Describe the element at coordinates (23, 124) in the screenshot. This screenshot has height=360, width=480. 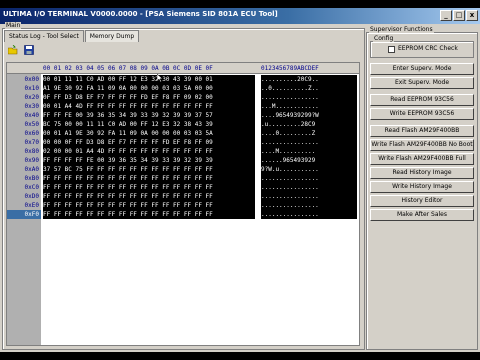
I see `address-label: 0x50` at that location.